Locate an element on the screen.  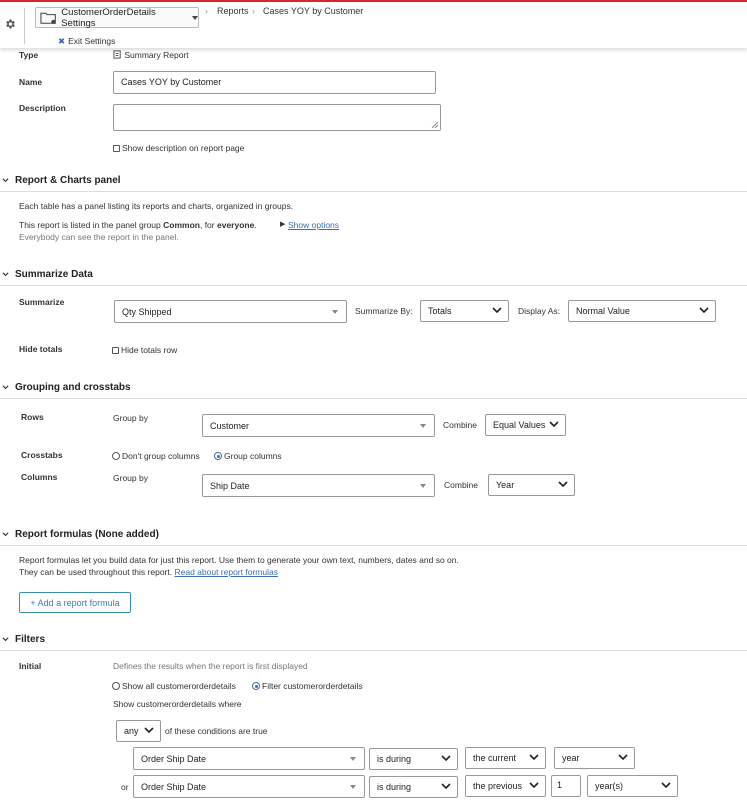
show-all-label: Show all customerorderdetails is located at coordinates (179, 686).